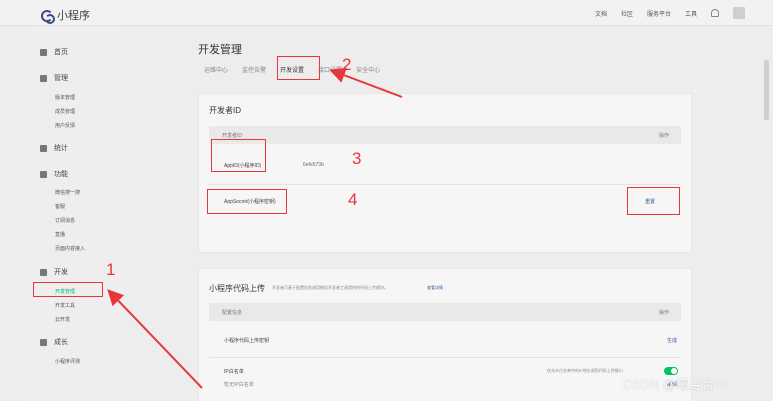 Image resolution: width=773 pixels, height=401 pixels. What do you see at coordinates (366, 82) in the screenshot?
I see `arrow-to-dev-settings-tab` at bounding box center [366, 82].